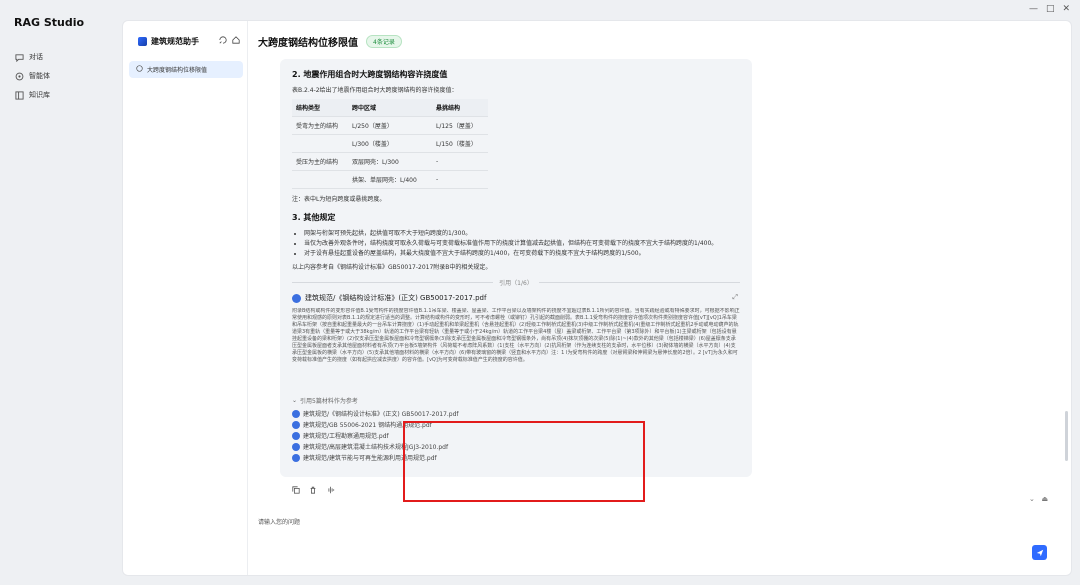 This screenshot has width=1080, height=585. What do you see at coordinates (460, 108) in the screenshot?
I see `table-header-cell: 悬挑结构` at bounding box center [460, 108].